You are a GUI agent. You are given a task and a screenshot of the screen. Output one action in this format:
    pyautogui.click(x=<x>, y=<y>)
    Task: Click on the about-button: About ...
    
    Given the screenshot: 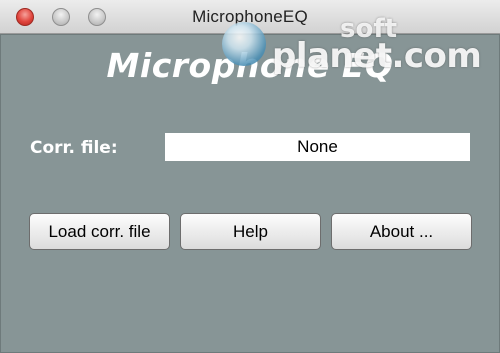 What is the action you would take?
    pyautogui.click(x=401, y=231)
    